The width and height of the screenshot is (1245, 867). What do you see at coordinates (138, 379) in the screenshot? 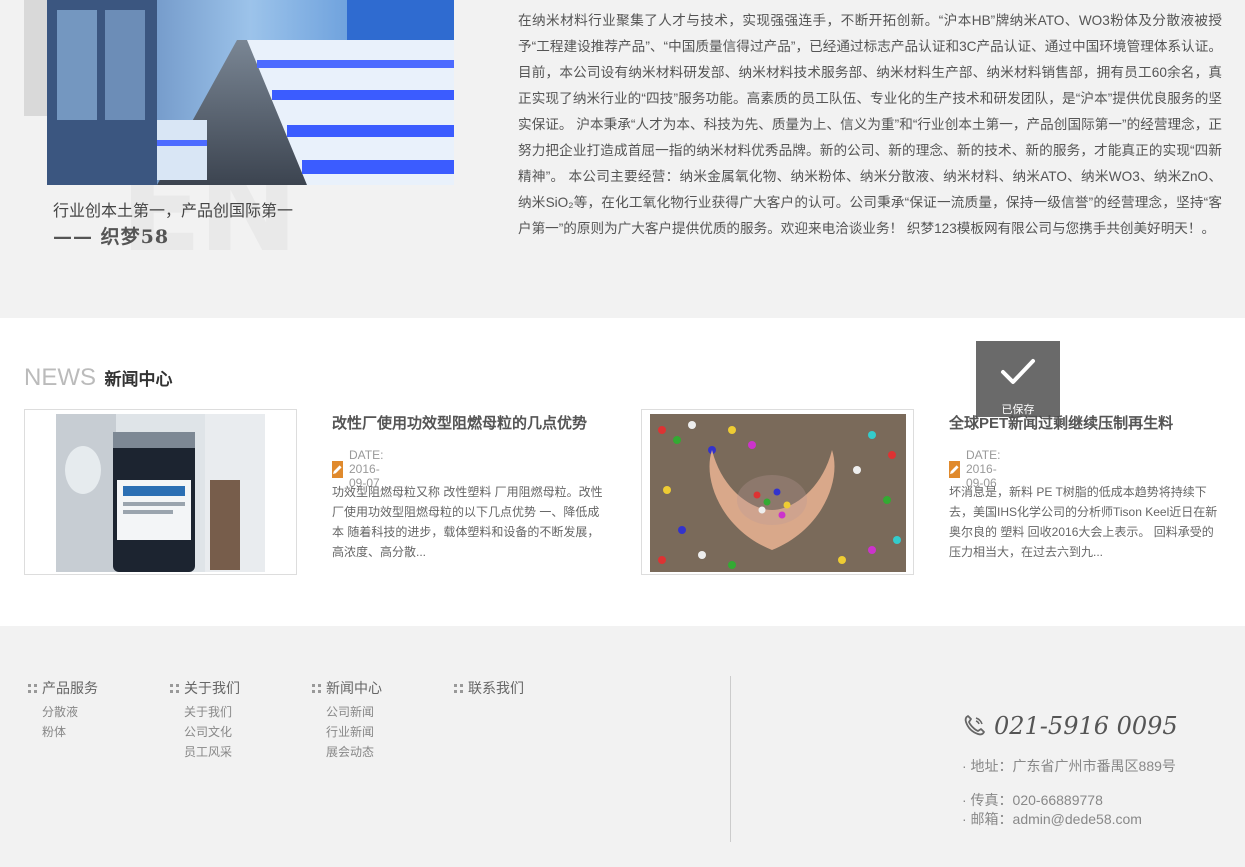
I see `news-heading-cn: 新闻中心` at bounding box center [138, 379].